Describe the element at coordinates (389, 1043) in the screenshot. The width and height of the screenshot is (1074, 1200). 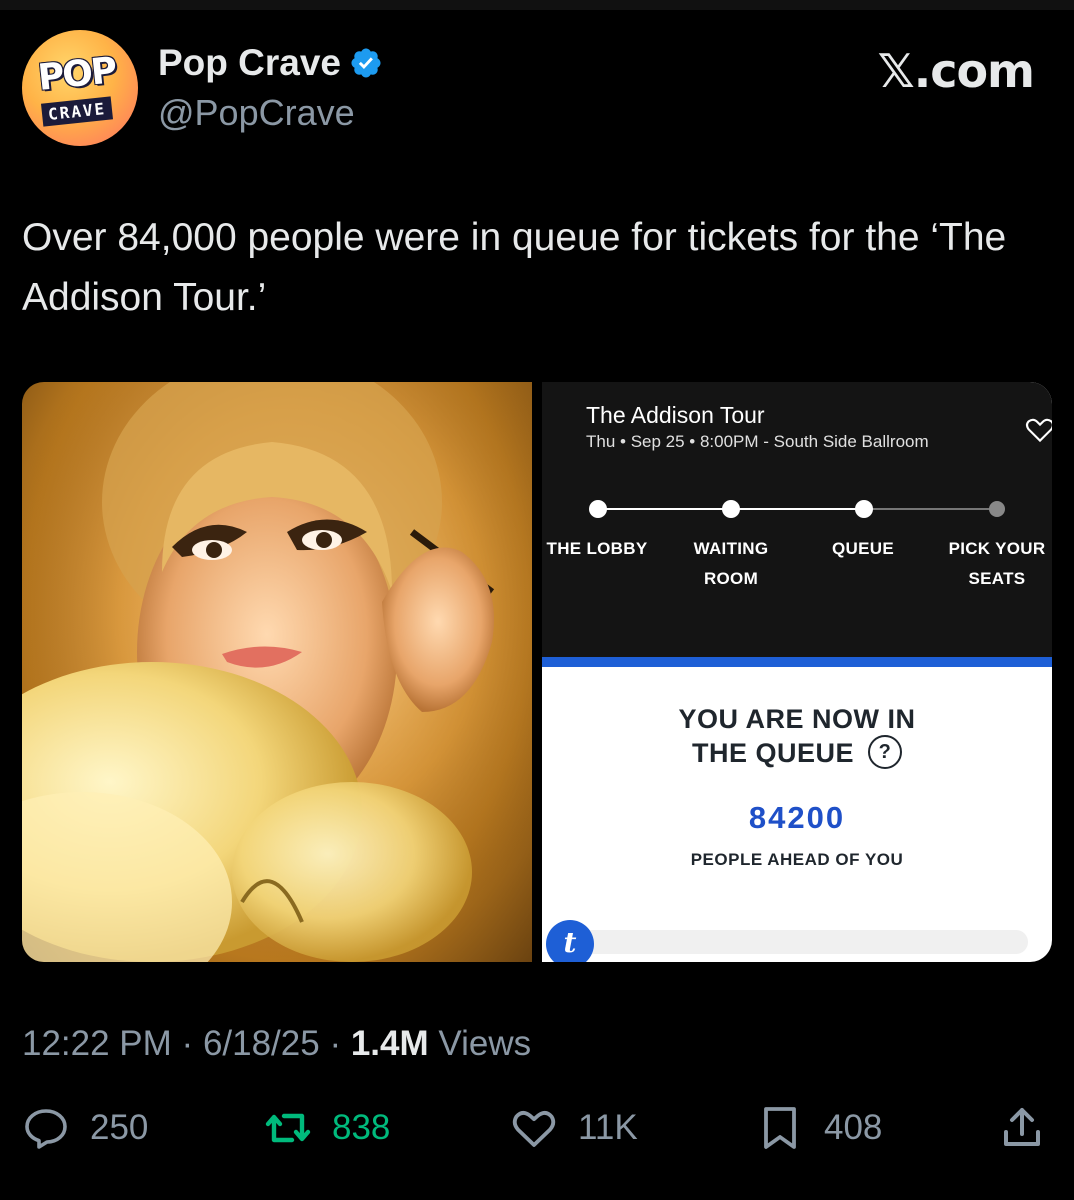
I see `views-count: 1.4M` at that location.